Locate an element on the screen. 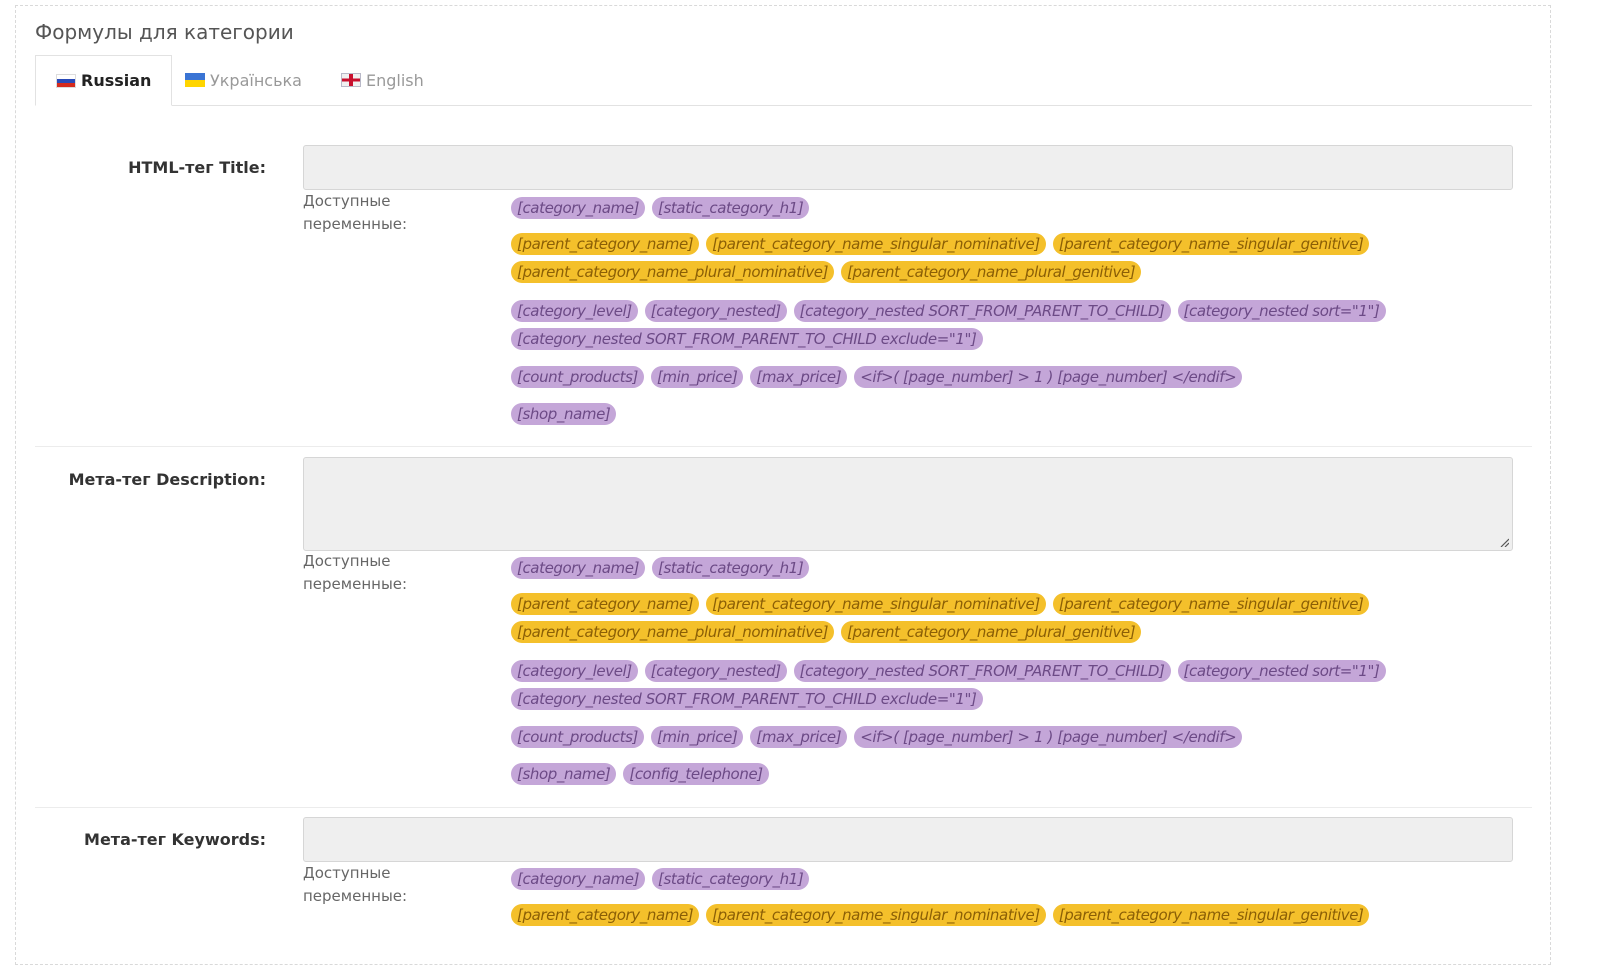 The width and height of the screenshot is (1600, 965). description-field-label: Мета-тег Description: is located at coordinates (167, 479).